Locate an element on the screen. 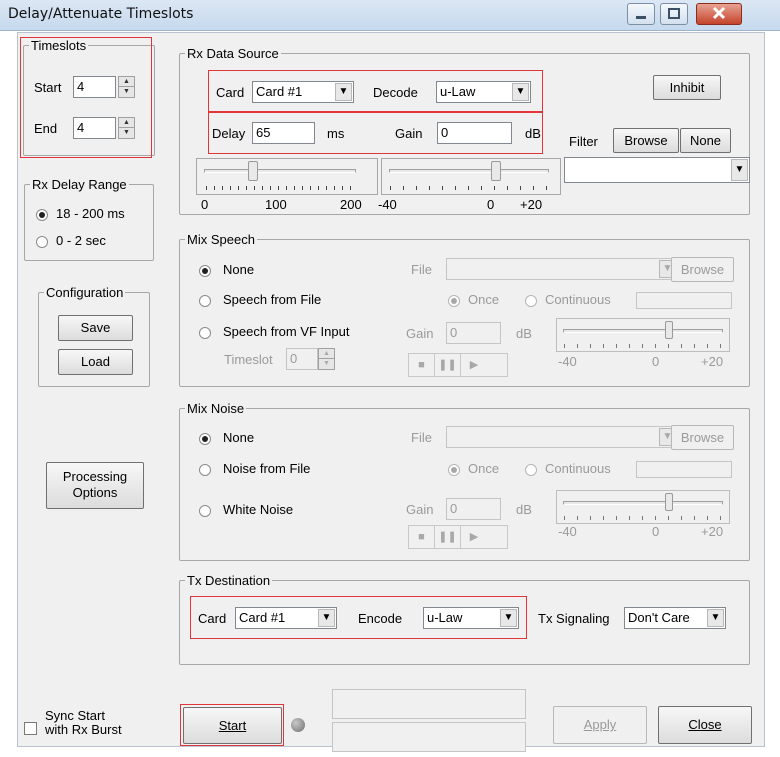  rx-gain-slider-thumb is located at coordinates (495, 171).